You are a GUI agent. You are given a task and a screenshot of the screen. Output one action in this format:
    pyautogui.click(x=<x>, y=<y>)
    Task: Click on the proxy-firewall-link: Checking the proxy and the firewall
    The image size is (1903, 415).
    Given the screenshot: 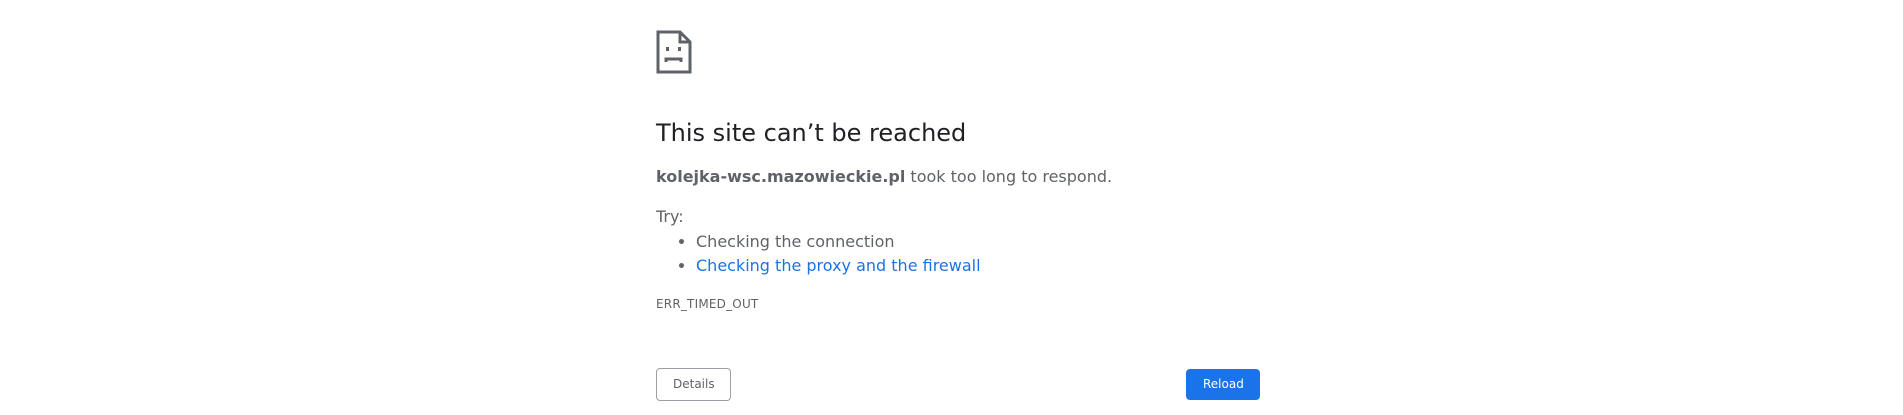 What is the action you would take?
    pyautogui.click(x=838, y=265)
    